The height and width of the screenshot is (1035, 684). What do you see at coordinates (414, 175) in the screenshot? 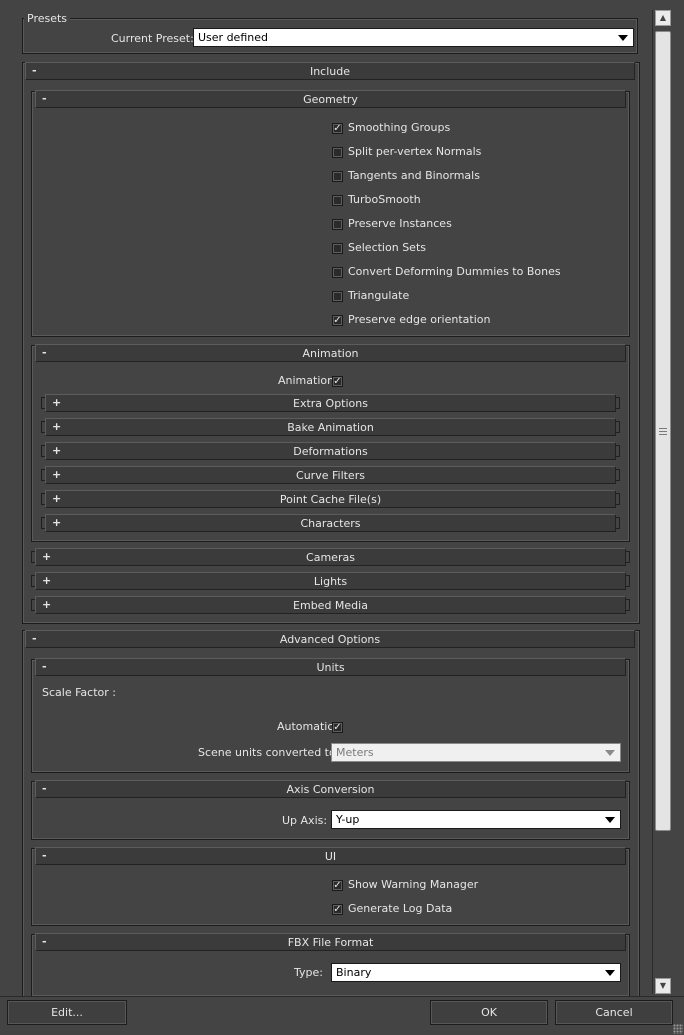
I see `tangents-binormals-label: Tangents and Binormals` at bounding box center [414, 175].